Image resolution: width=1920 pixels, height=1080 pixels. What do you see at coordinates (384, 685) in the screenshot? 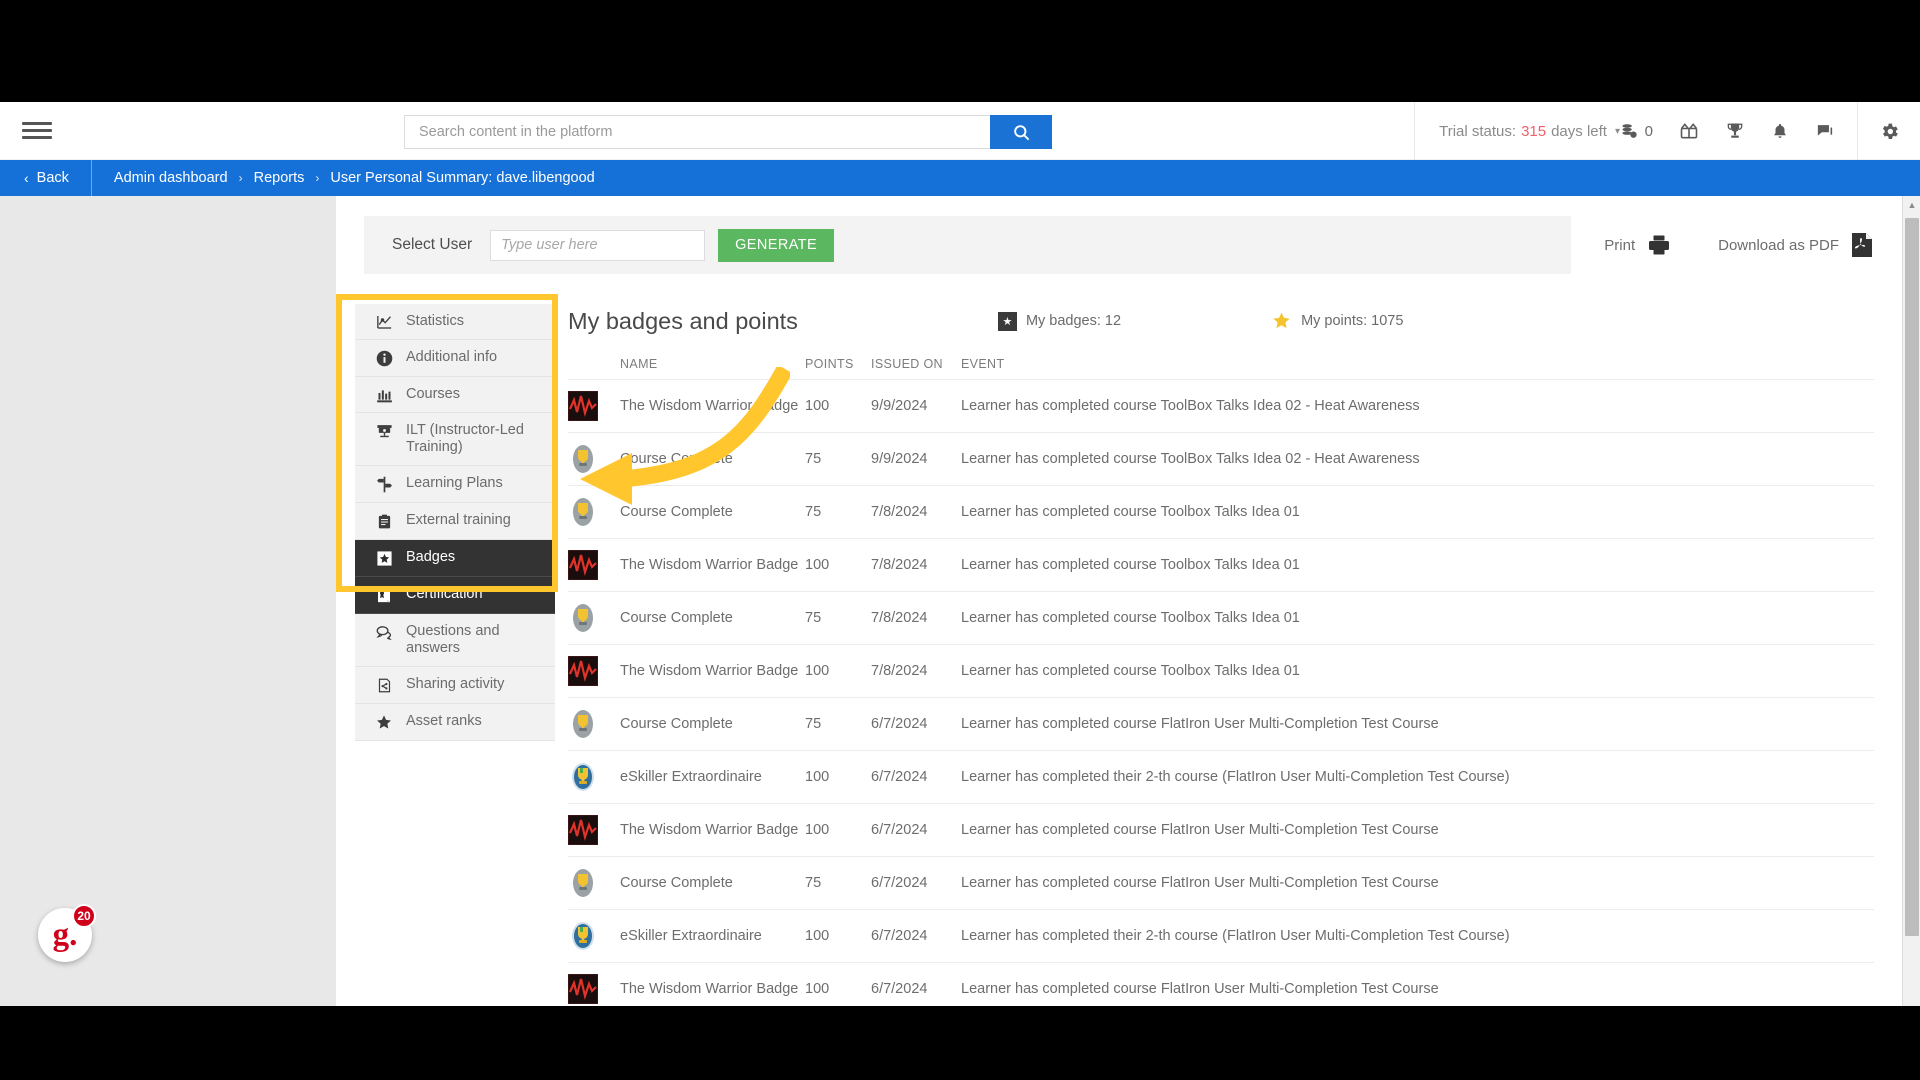
I see `share-file-icon` at bounding box center [384, 685].